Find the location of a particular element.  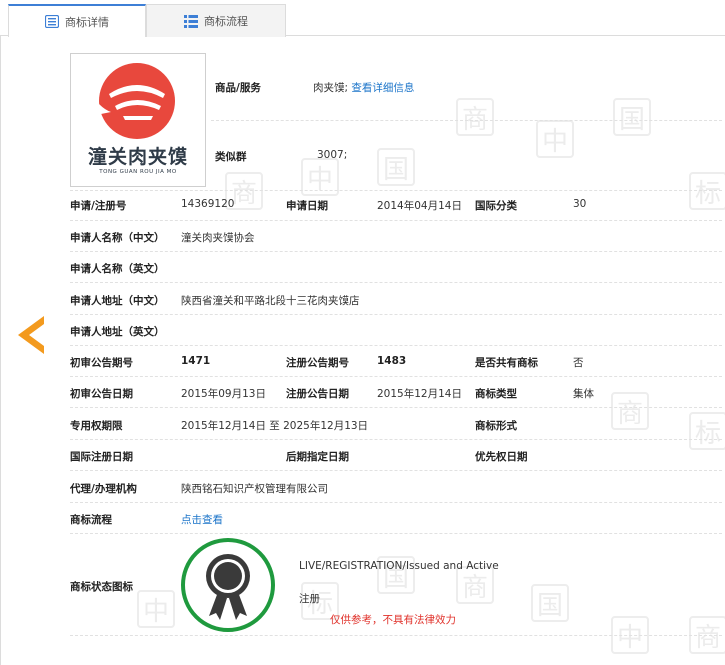

back-arrow-icon is located at coordinates (31, 335).